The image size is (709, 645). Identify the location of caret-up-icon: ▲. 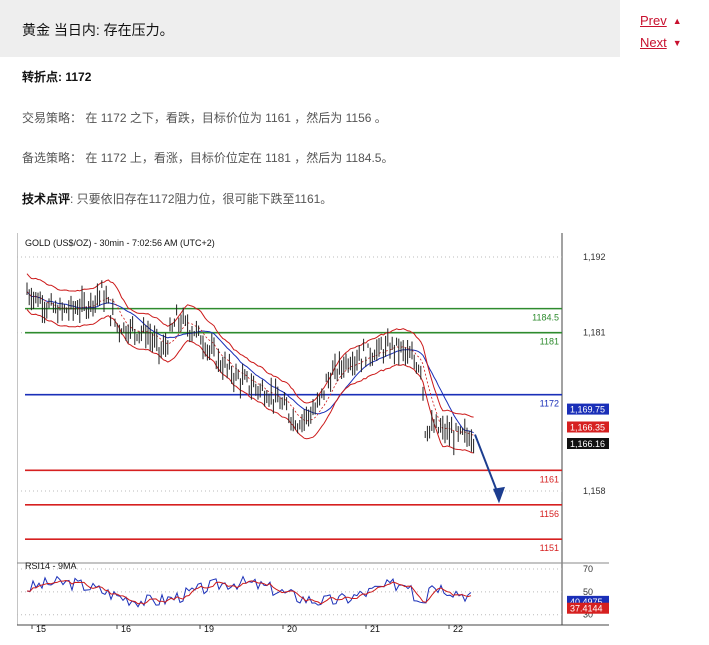
(677, 21).